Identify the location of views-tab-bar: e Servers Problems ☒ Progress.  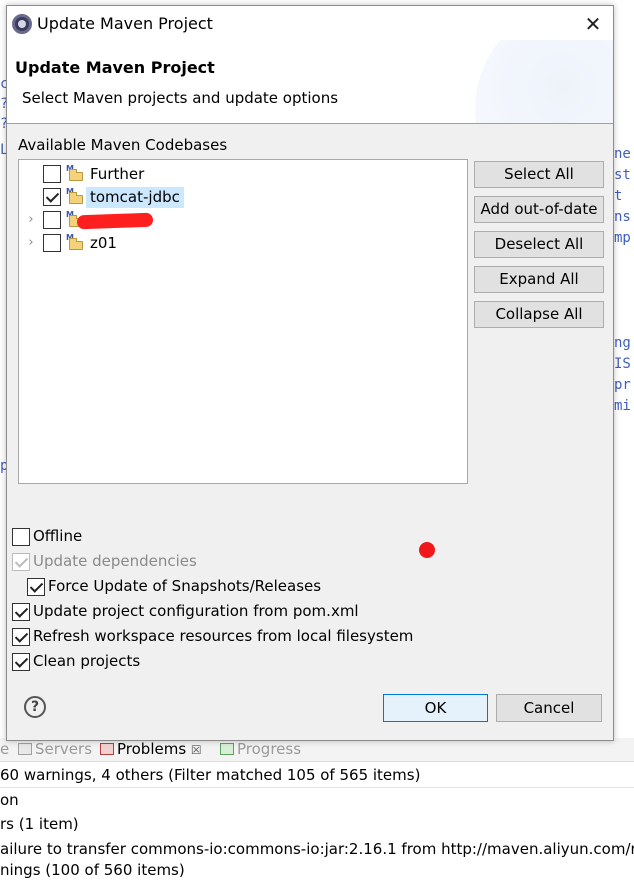
(317, 750).